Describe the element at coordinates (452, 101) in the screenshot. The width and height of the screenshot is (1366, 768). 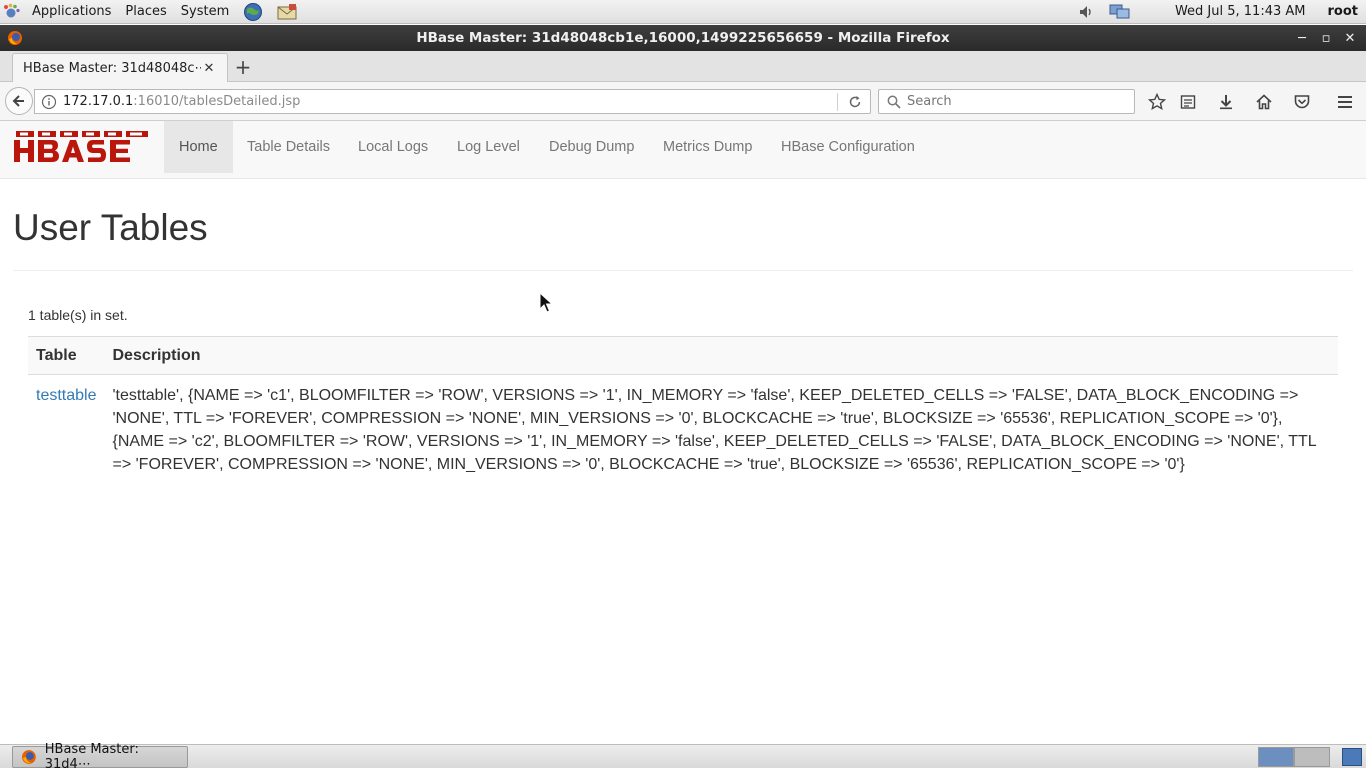
I see `url-bar: 172.17.0.1:16010/tablesDetailed.jsp` at that location.